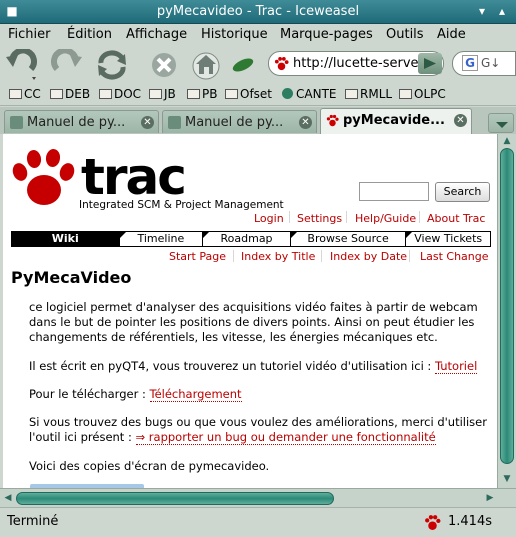 This screenshot has height=537, width=516. I want to click on nav-roadmap: Roadmap, so click(247, 239).